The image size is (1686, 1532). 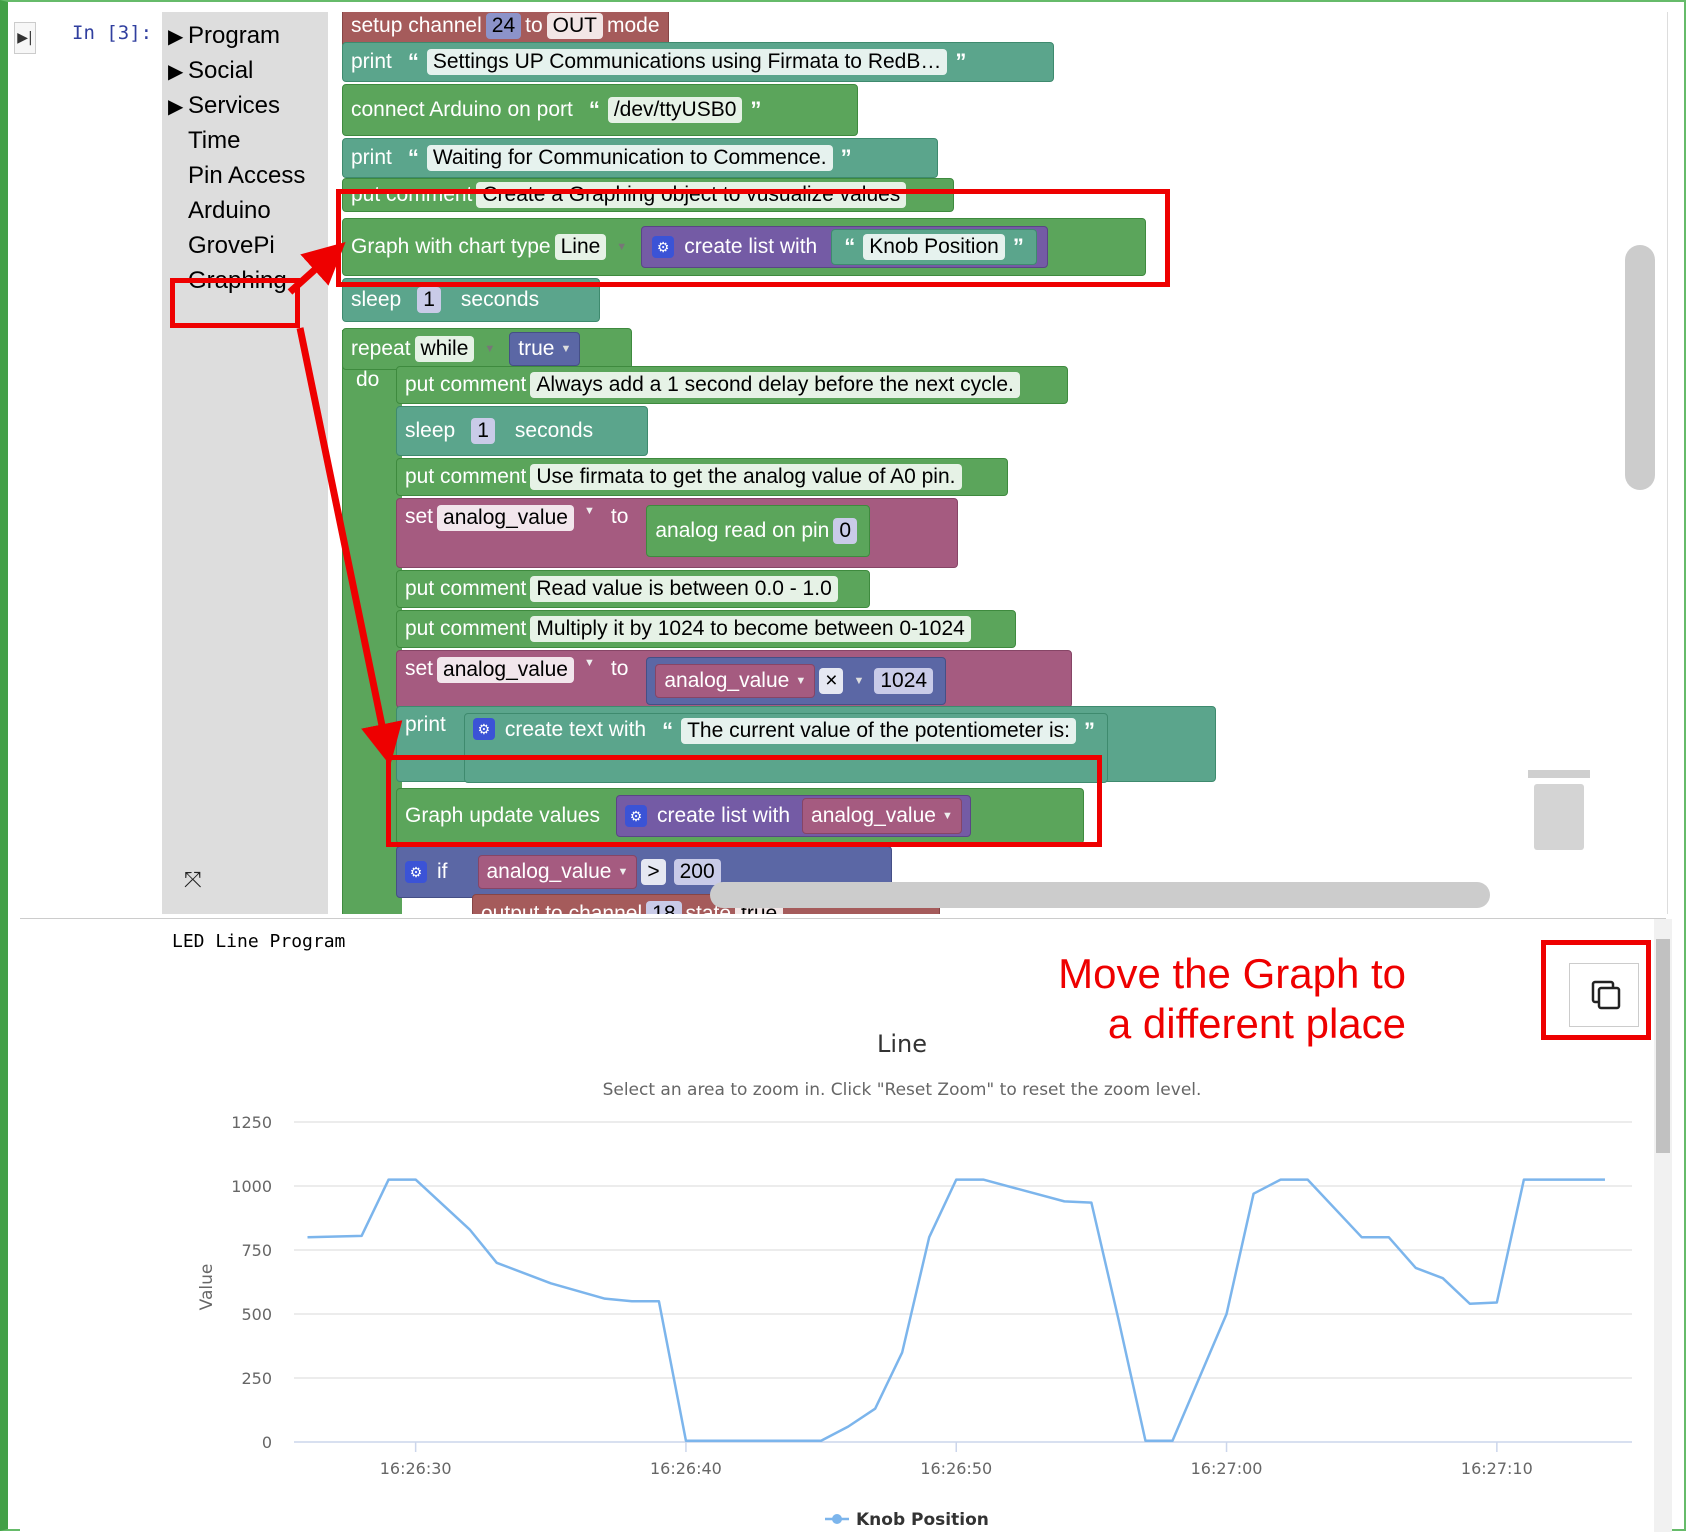 I want to click on toolbox-item-arduino: Arduino, so click(x=219, y=211).